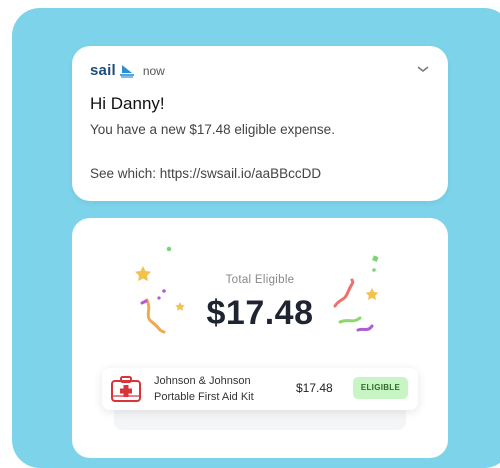 This screenshot has width=500, height=468. I want to click on eligible-status-badge: ELIGIBLE, so click(380, 388).